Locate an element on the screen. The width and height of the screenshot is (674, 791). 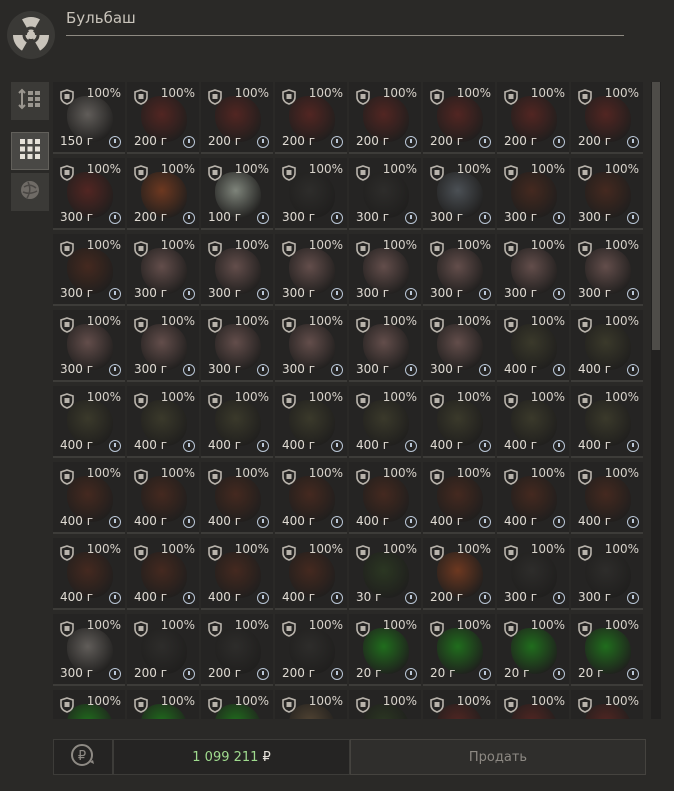
sort-button is located at coordinates (30, 101).